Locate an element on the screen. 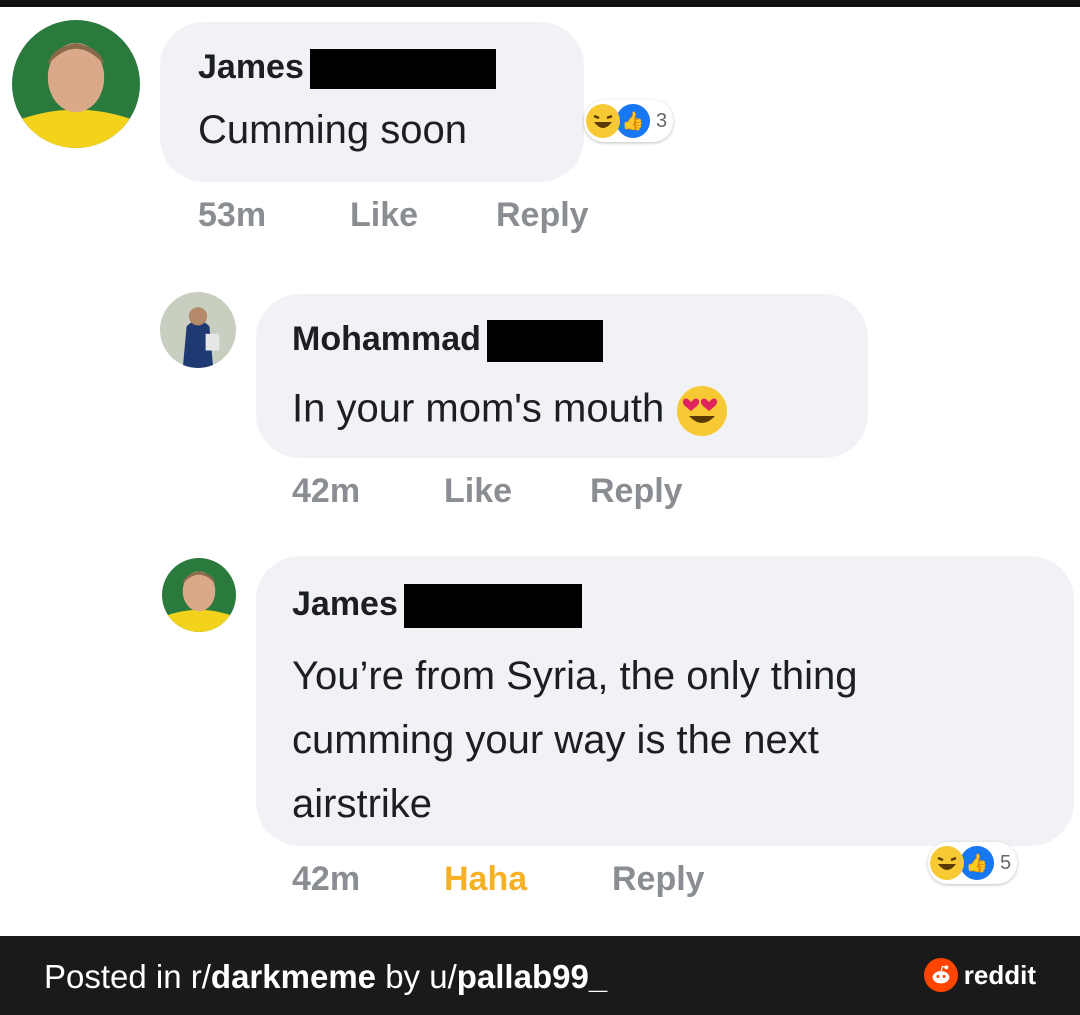 This screenshot has width=1080, height=1015. subreddit-link: darkmeme is located at coordinates (293, 976).